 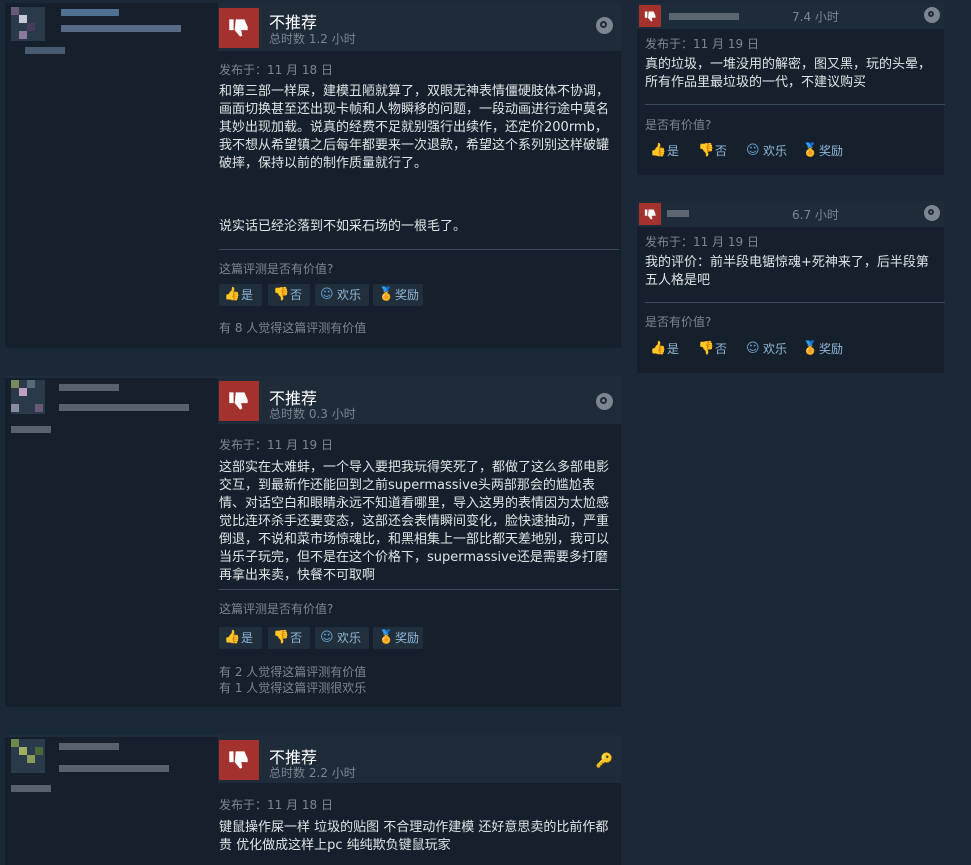 I want to click on side-review-body: 我的评价：前半段电锯惊魂+死神来了，后半段第五人格是吧, so click(x=787, y=271).